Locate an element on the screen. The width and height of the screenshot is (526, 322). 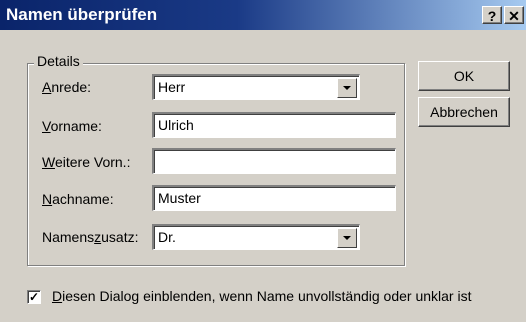
last-name-field: Muster is located at coordinates (274, 198).